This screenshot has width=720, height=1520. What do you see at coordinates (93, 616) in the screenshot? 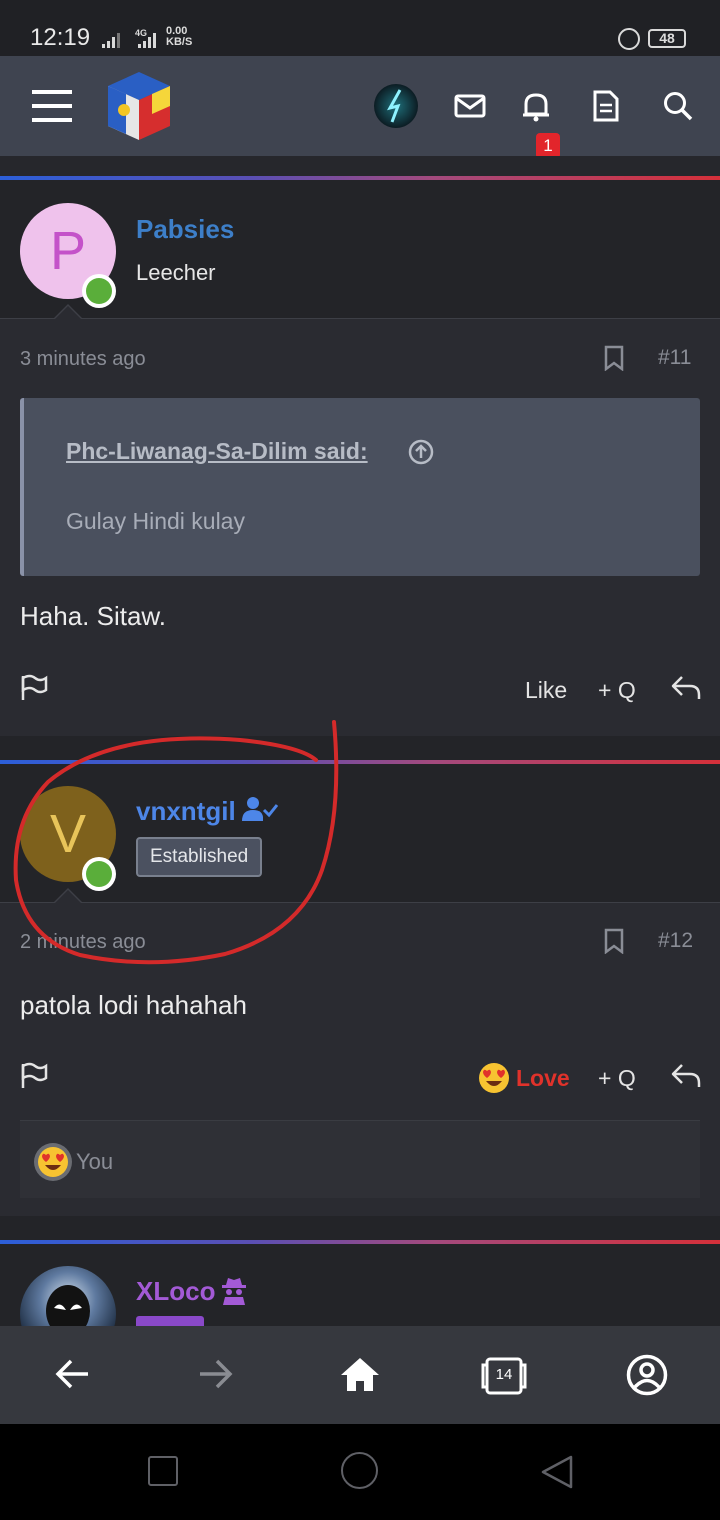
I see `post-text: Haha. Sitaw.` at bounding box center [93, 616].